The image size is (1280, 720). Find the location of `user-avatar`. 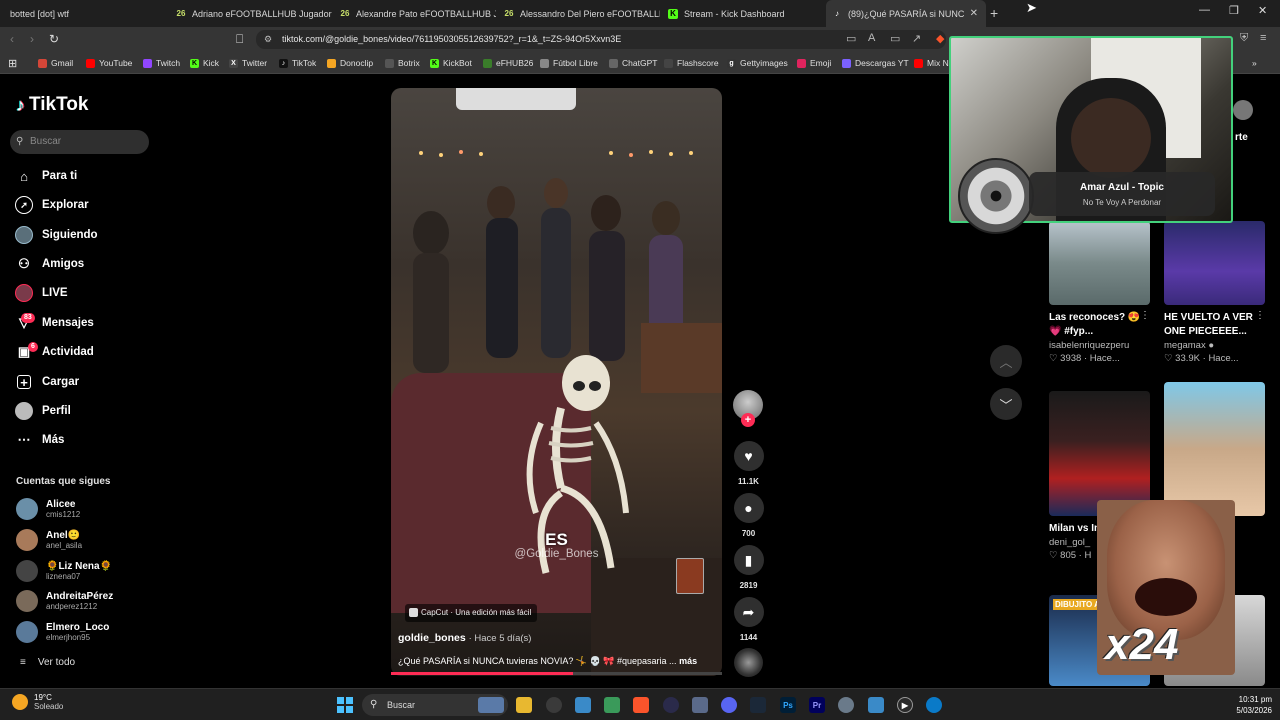

user-avatar is located at coordinates (1243, 110).